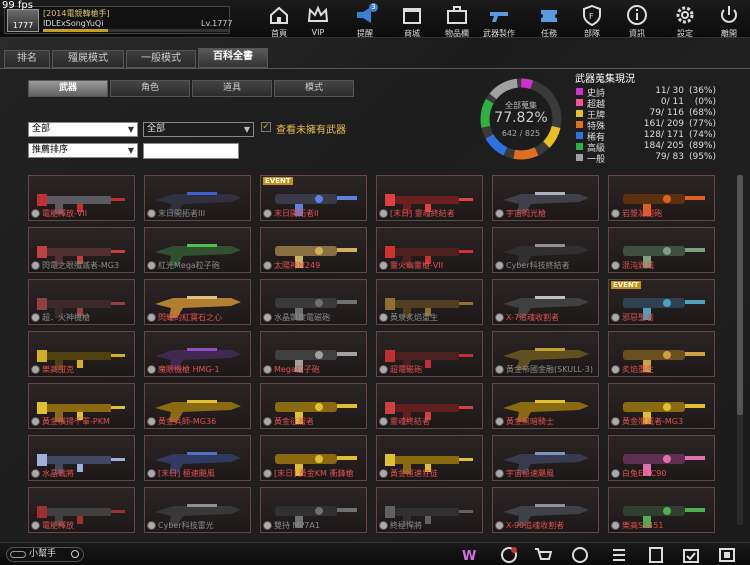 Image resolution: width=750 pixels, height=565 pixels. Describe the element at coordinates (545, 406) in the screenshot. I see `weapon-card: 黃金黑暗騎士` at that location.